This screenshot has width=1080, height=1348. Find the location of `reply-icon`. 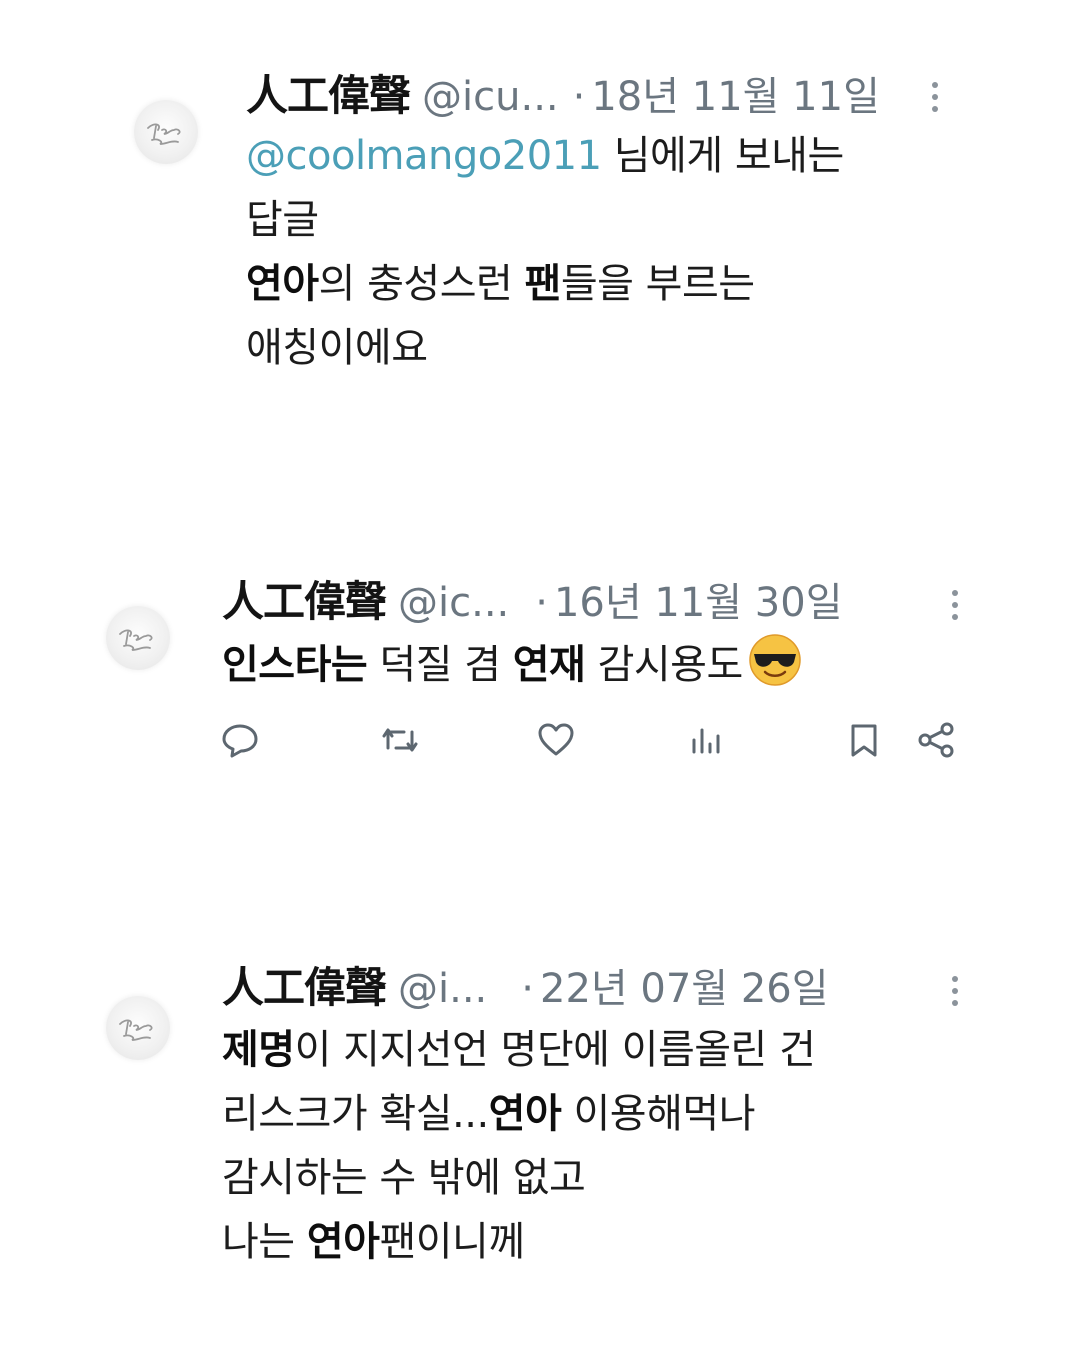

reply-icon is located at coordinates (240, 740).